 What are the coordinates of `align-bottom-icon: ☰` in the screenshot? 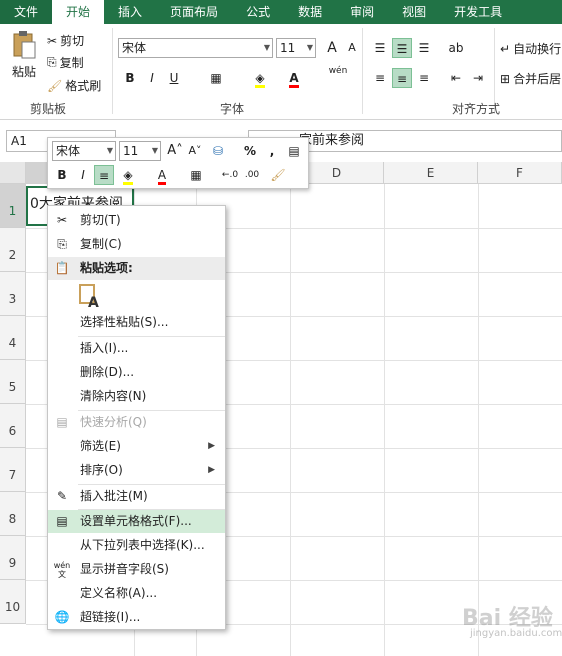 It's located at (424, 48).